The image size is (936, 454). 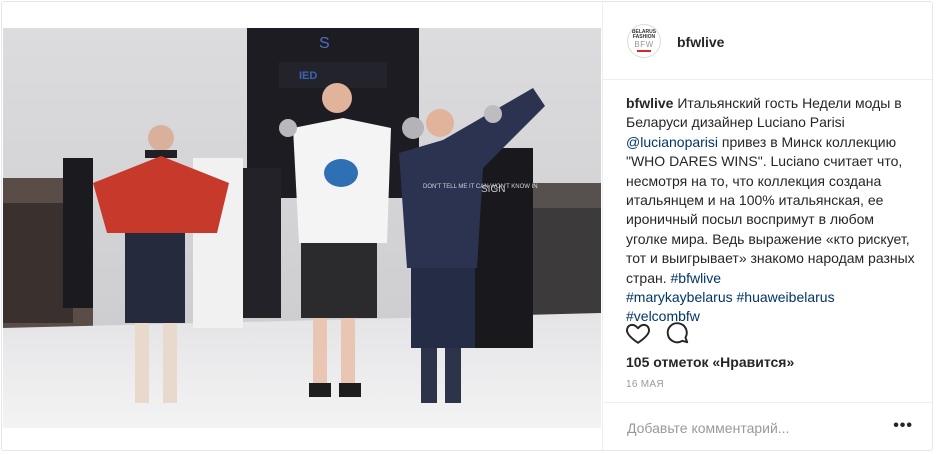 What do you see at coordinates (308, 76) in the screenshot?
I see `backdrop-ied-text: IED` at bounding box center [308, 76].